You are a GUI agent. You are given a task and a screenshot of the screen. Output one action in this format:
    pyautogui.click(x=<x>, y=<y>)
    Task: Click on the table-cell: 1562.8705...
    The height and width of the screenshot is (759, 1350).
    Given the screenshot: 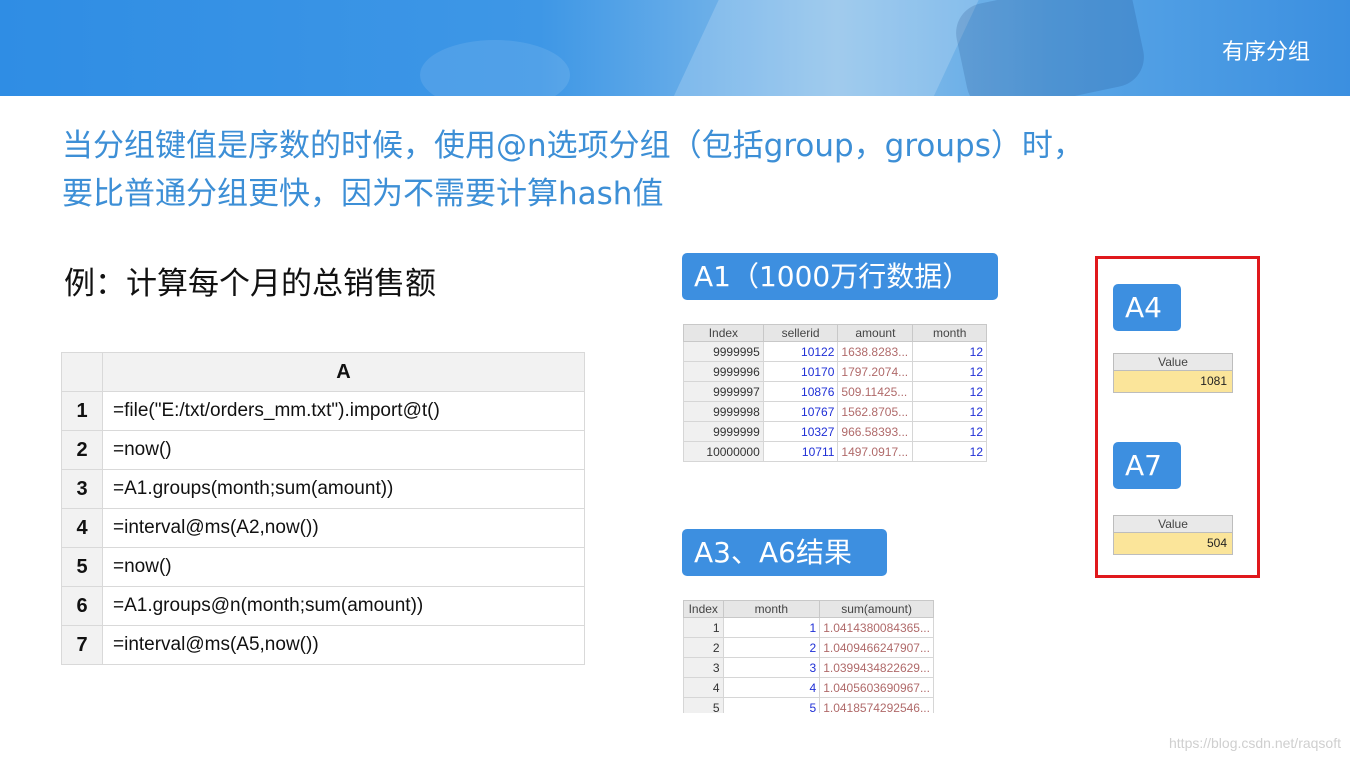 What is the action you would take?
    pyautogui.click(x=875, y=411)
    